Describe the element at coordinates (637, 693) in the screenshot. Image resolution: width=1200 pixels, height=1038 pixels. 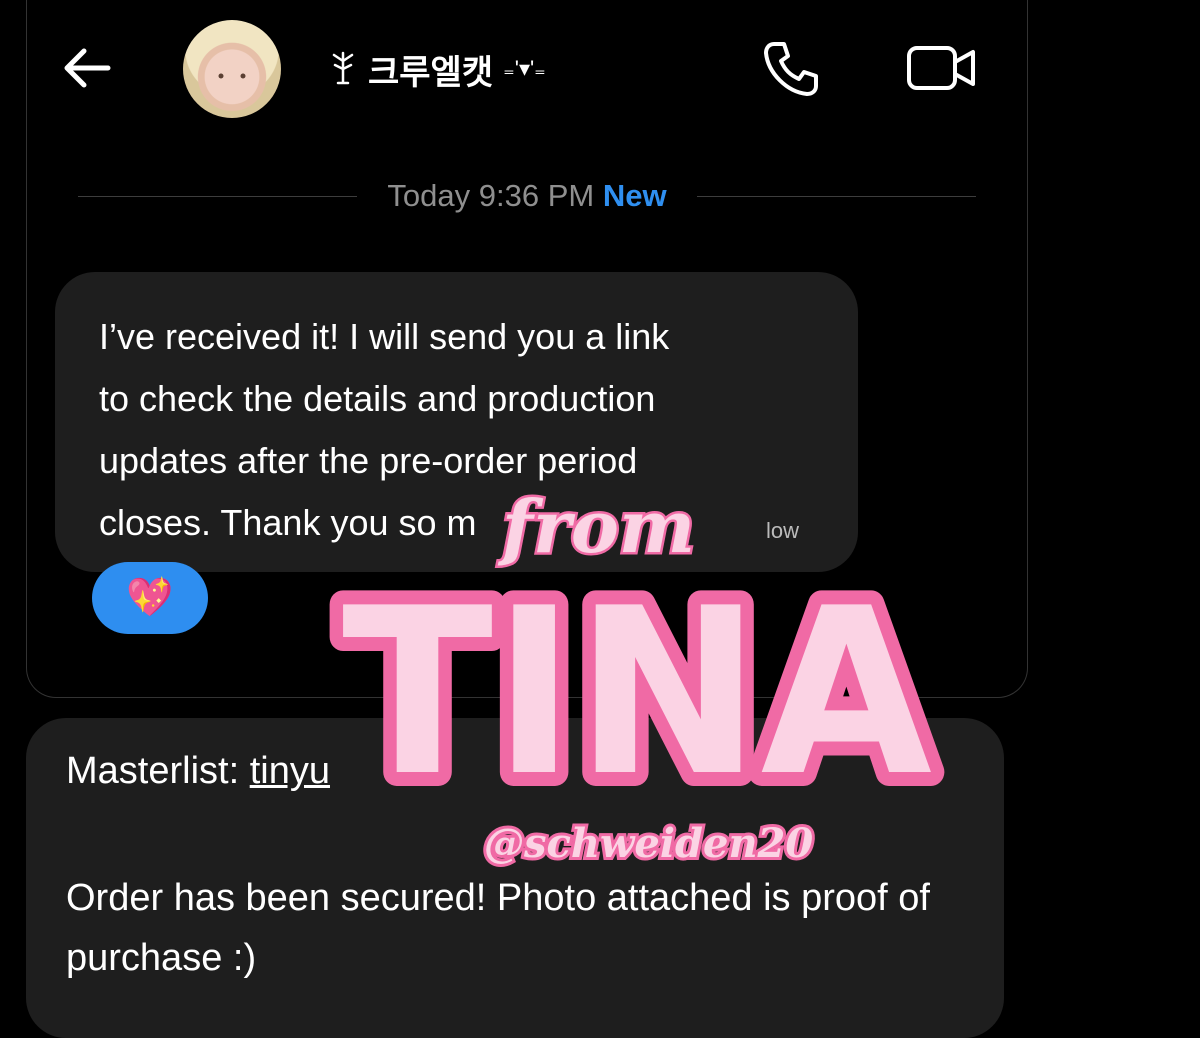
I see `watermark-name: TINA` at that location.